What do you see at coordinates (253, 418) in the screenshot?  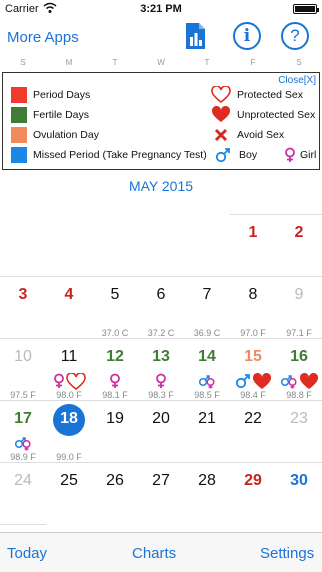 I see `day-number: 22` at bounding box center [253, 418].